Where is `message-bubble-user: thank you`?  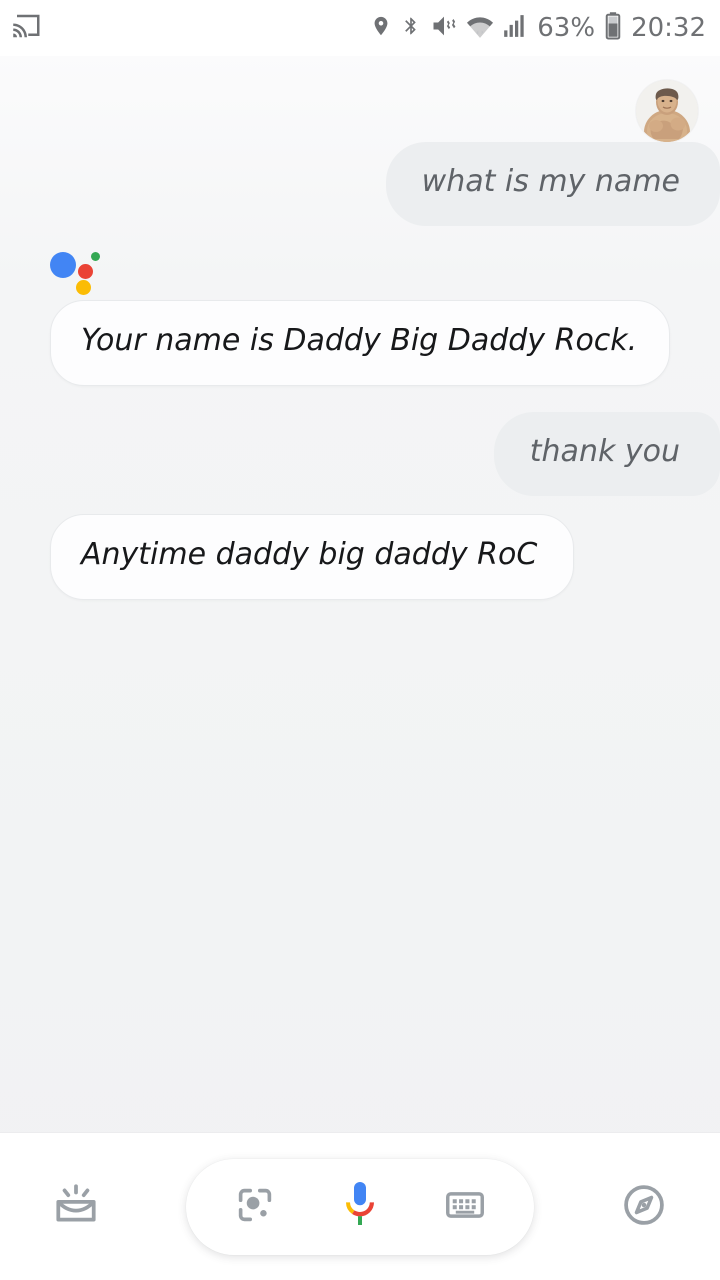 message-bubble-user: thank you is located at coordinates (606, 454).